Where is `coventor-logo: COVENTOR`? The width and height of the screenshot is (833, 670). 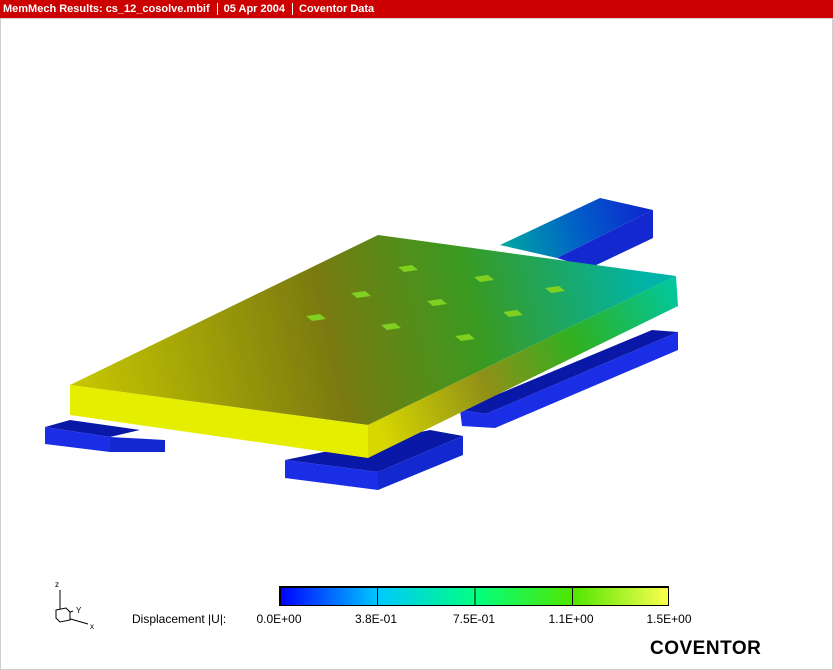 coventor-logo: COVENTOR is located at coordinates (706, 648).